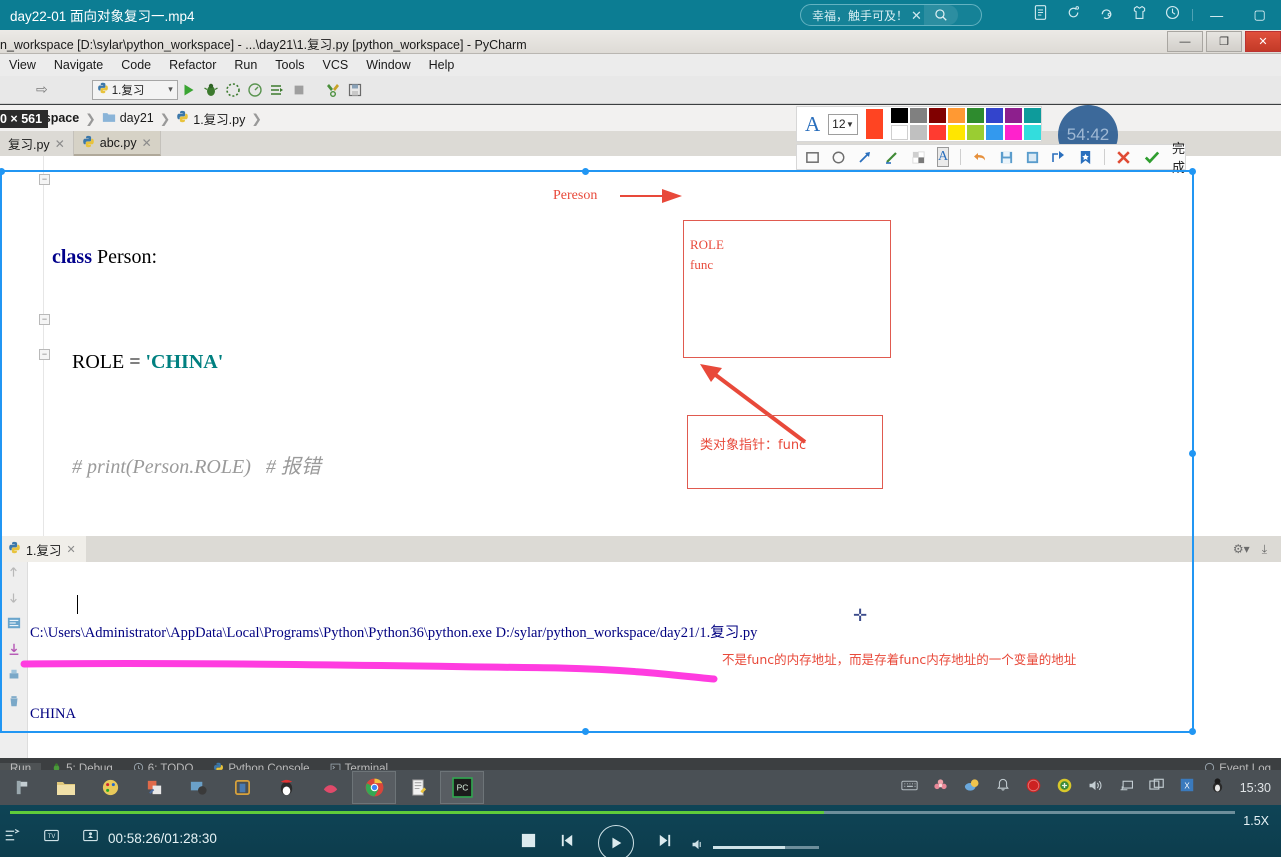  I want to click on network-icon, so click(1126, 788).